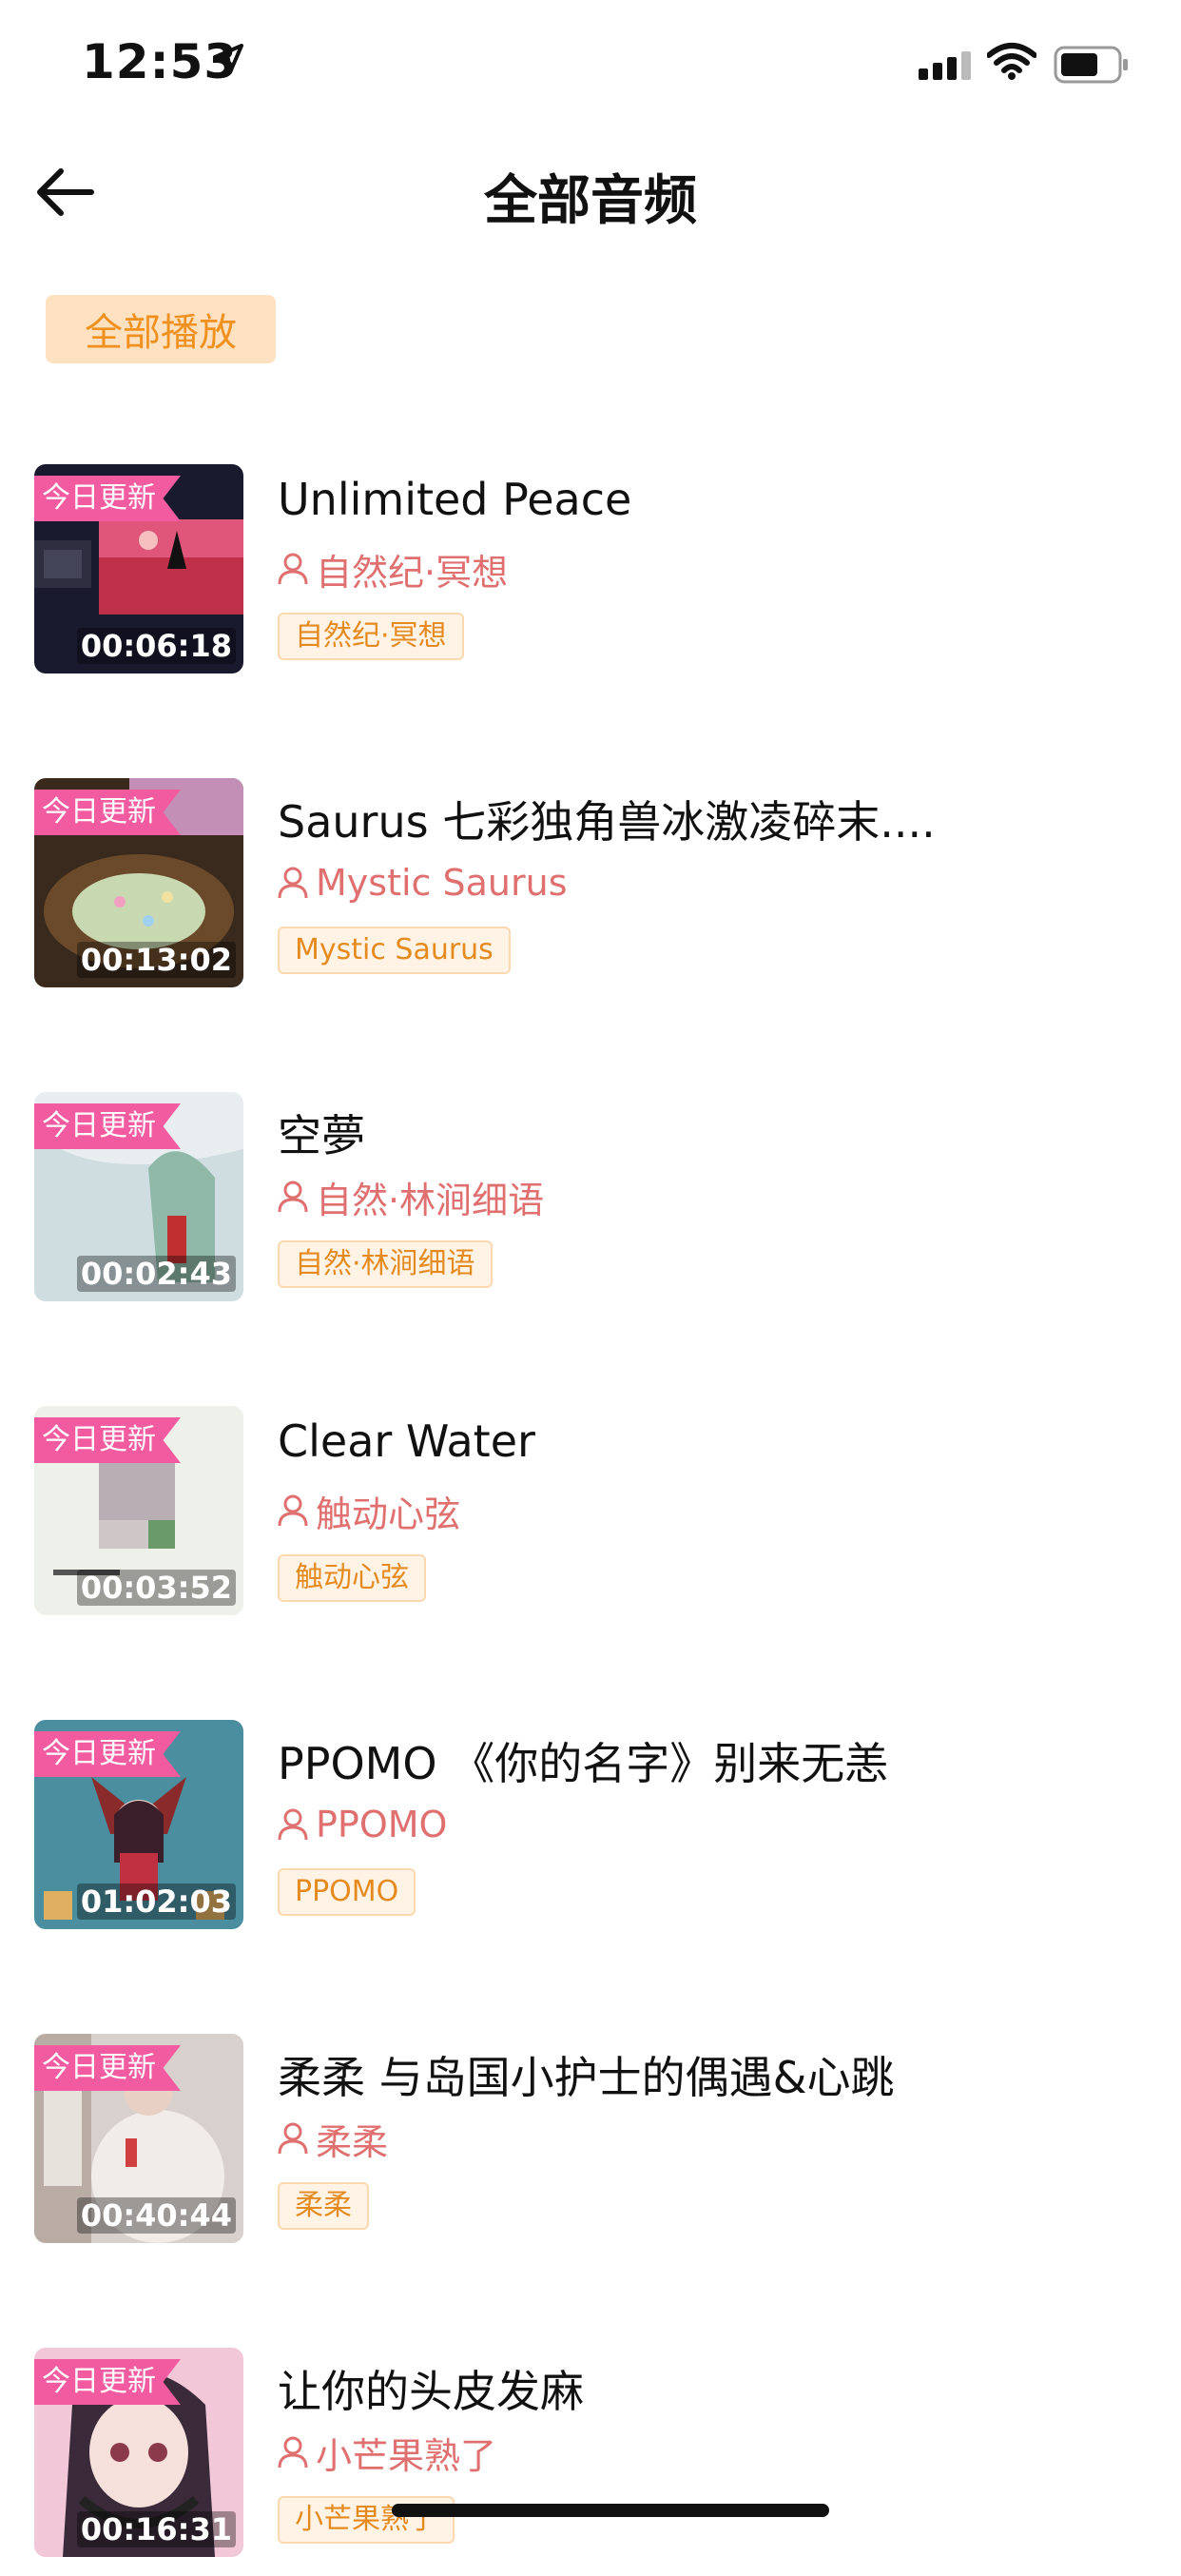  I want to click on author-name: PPOMO, so click(382, 1825).